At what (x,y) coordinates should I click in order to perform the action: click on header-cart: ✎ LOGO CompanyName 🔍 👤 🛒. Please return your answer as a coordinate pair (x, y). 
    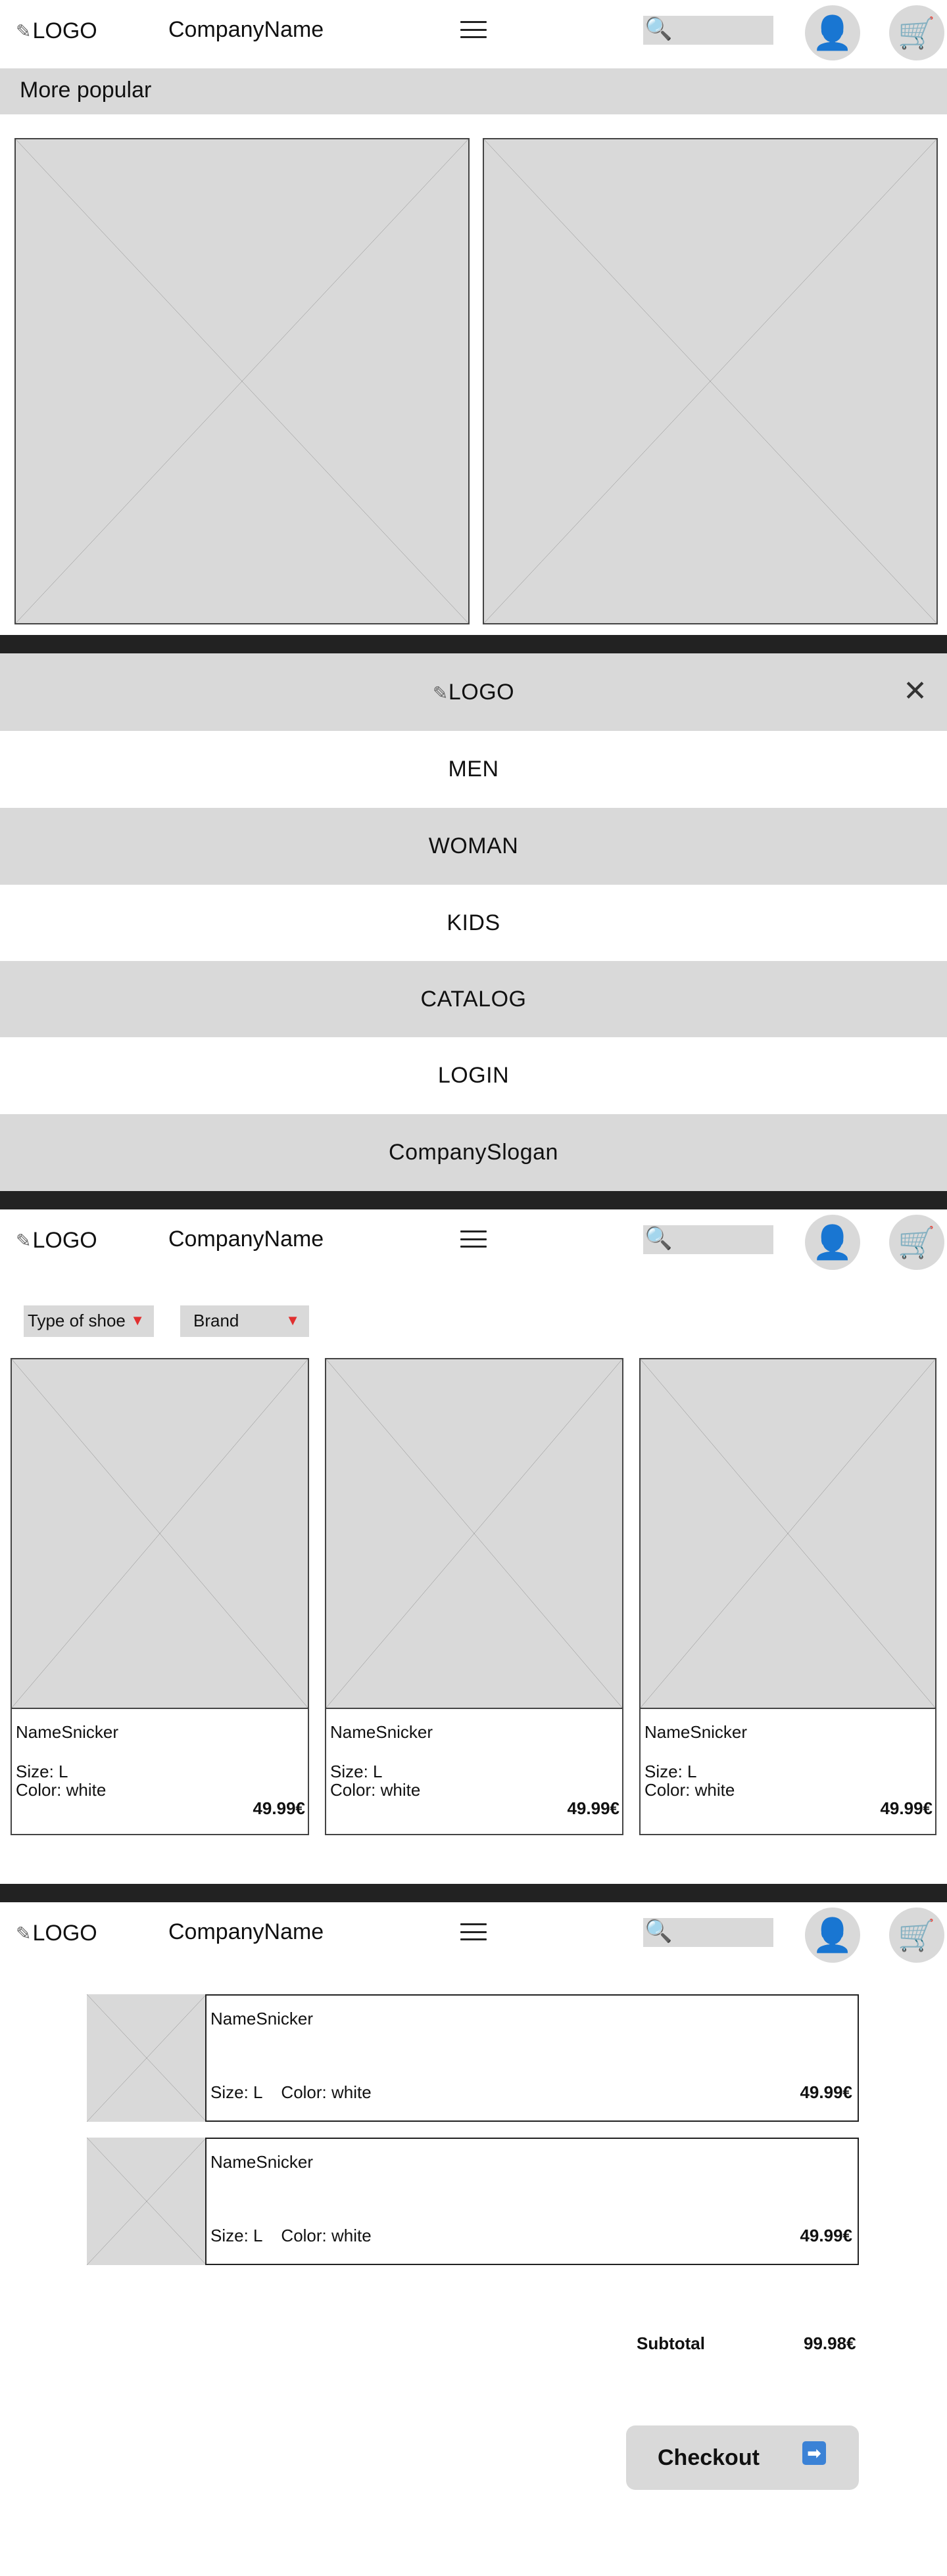
    Looking at the image, I should click on (473, 1935).